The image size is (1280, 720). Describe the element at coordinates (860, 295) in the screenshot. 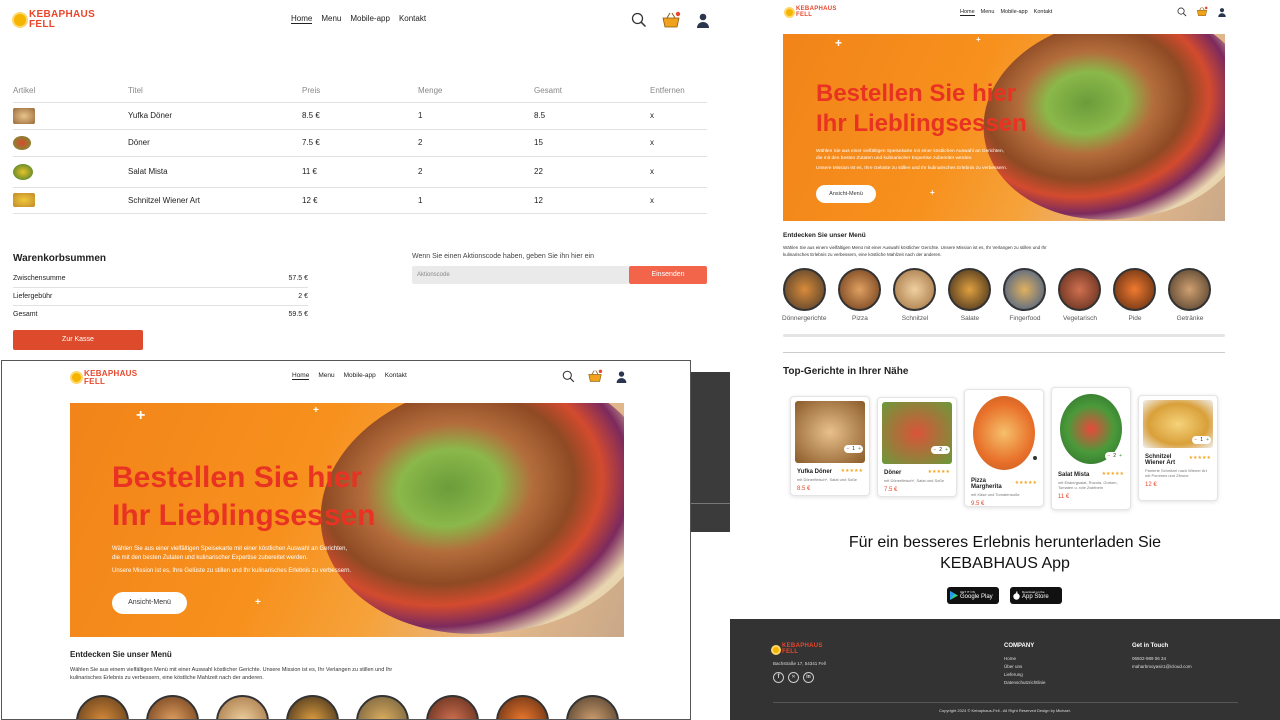

I see `category-pizza: Pizza` at that location.